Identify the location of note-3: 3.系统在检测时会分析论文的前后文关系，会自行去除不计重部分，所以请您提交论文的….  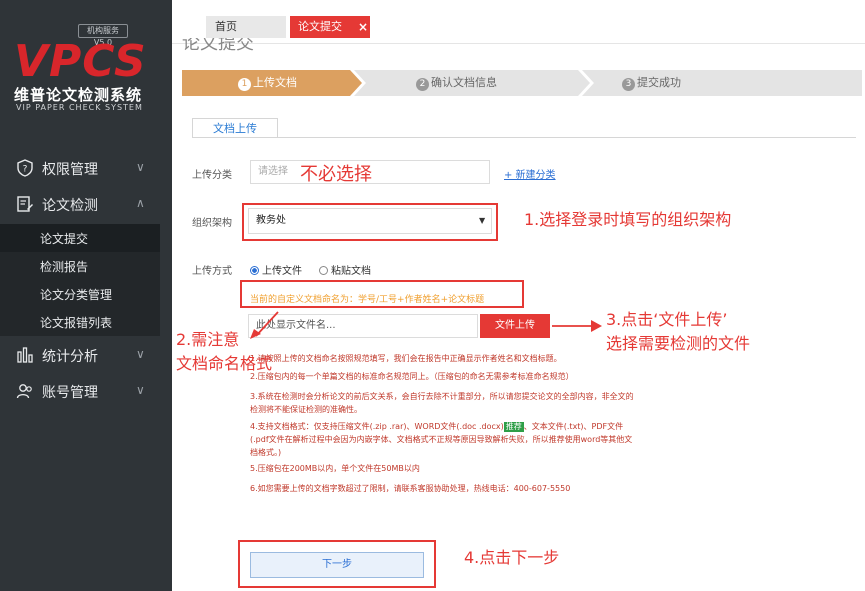
(442, 403).